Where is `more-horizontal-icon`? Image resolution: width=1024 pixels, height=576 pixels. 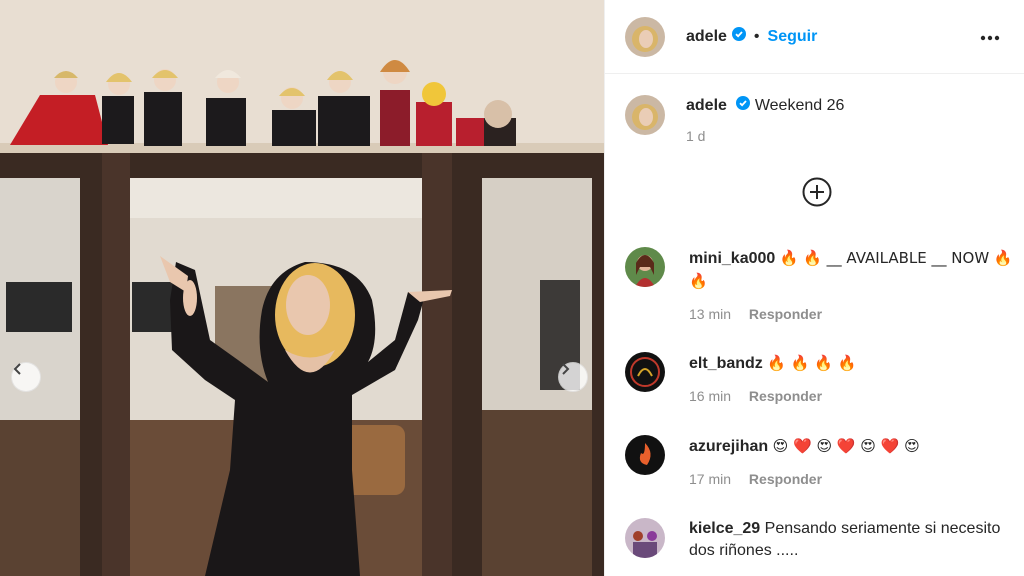 more-horizontal-icon is located at coordinates (990, 37).